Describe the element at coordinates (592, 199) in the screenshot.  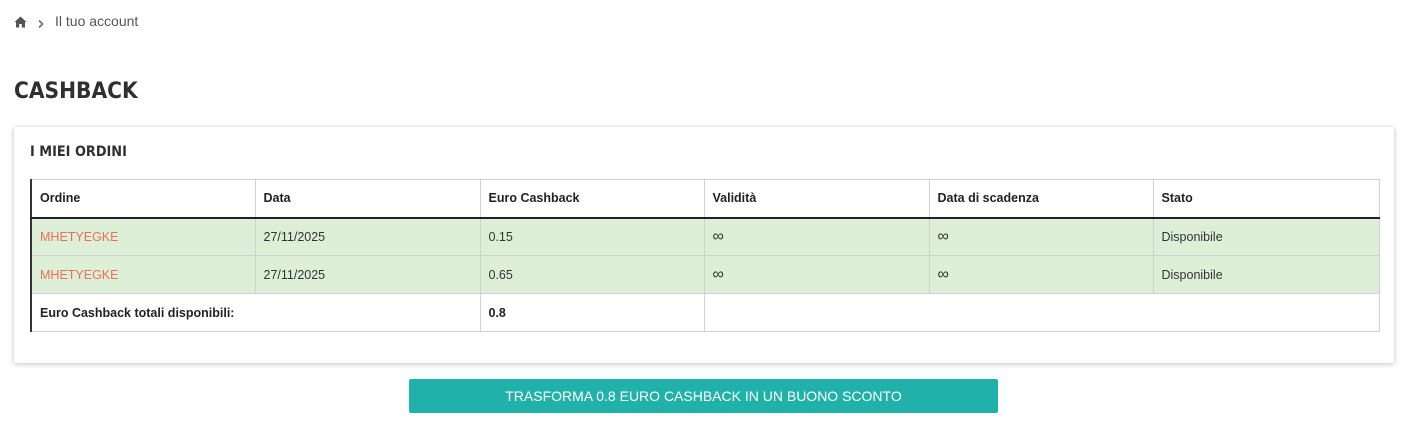
I see `column-header-euro-cashback: Euro Cashback` at that location.